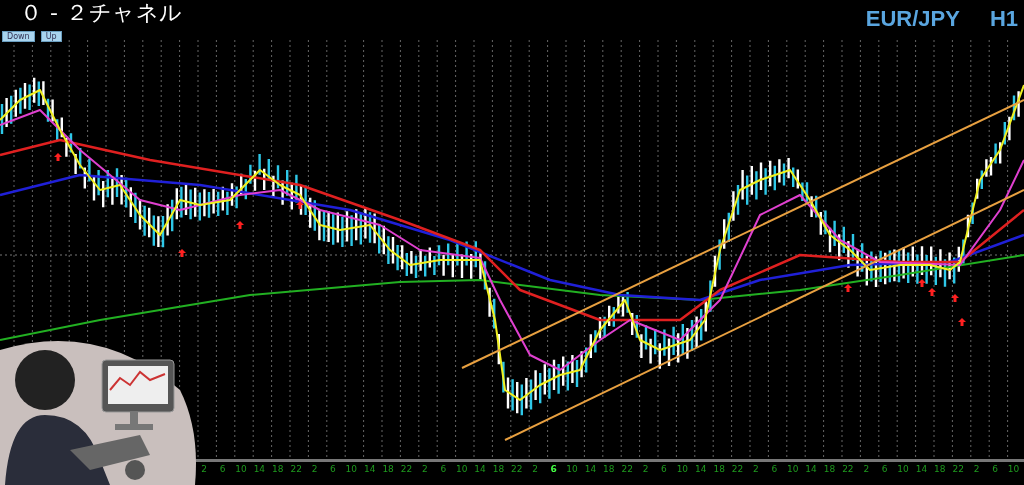 The width and height of the screenshot is (1024, 485). I want to click on symbol-label: EUR/JPY, so click(912, 19).